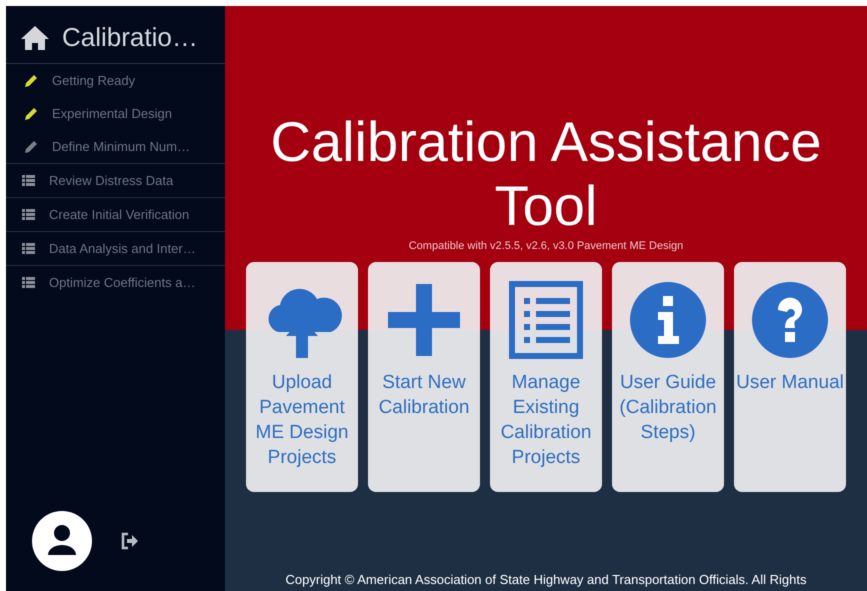 The image size is (867, 591). What do you see at coordinates (424, 377) in the screenshot?
I see `menu-card: Start New Calibration` at bounding box center [424, 377].